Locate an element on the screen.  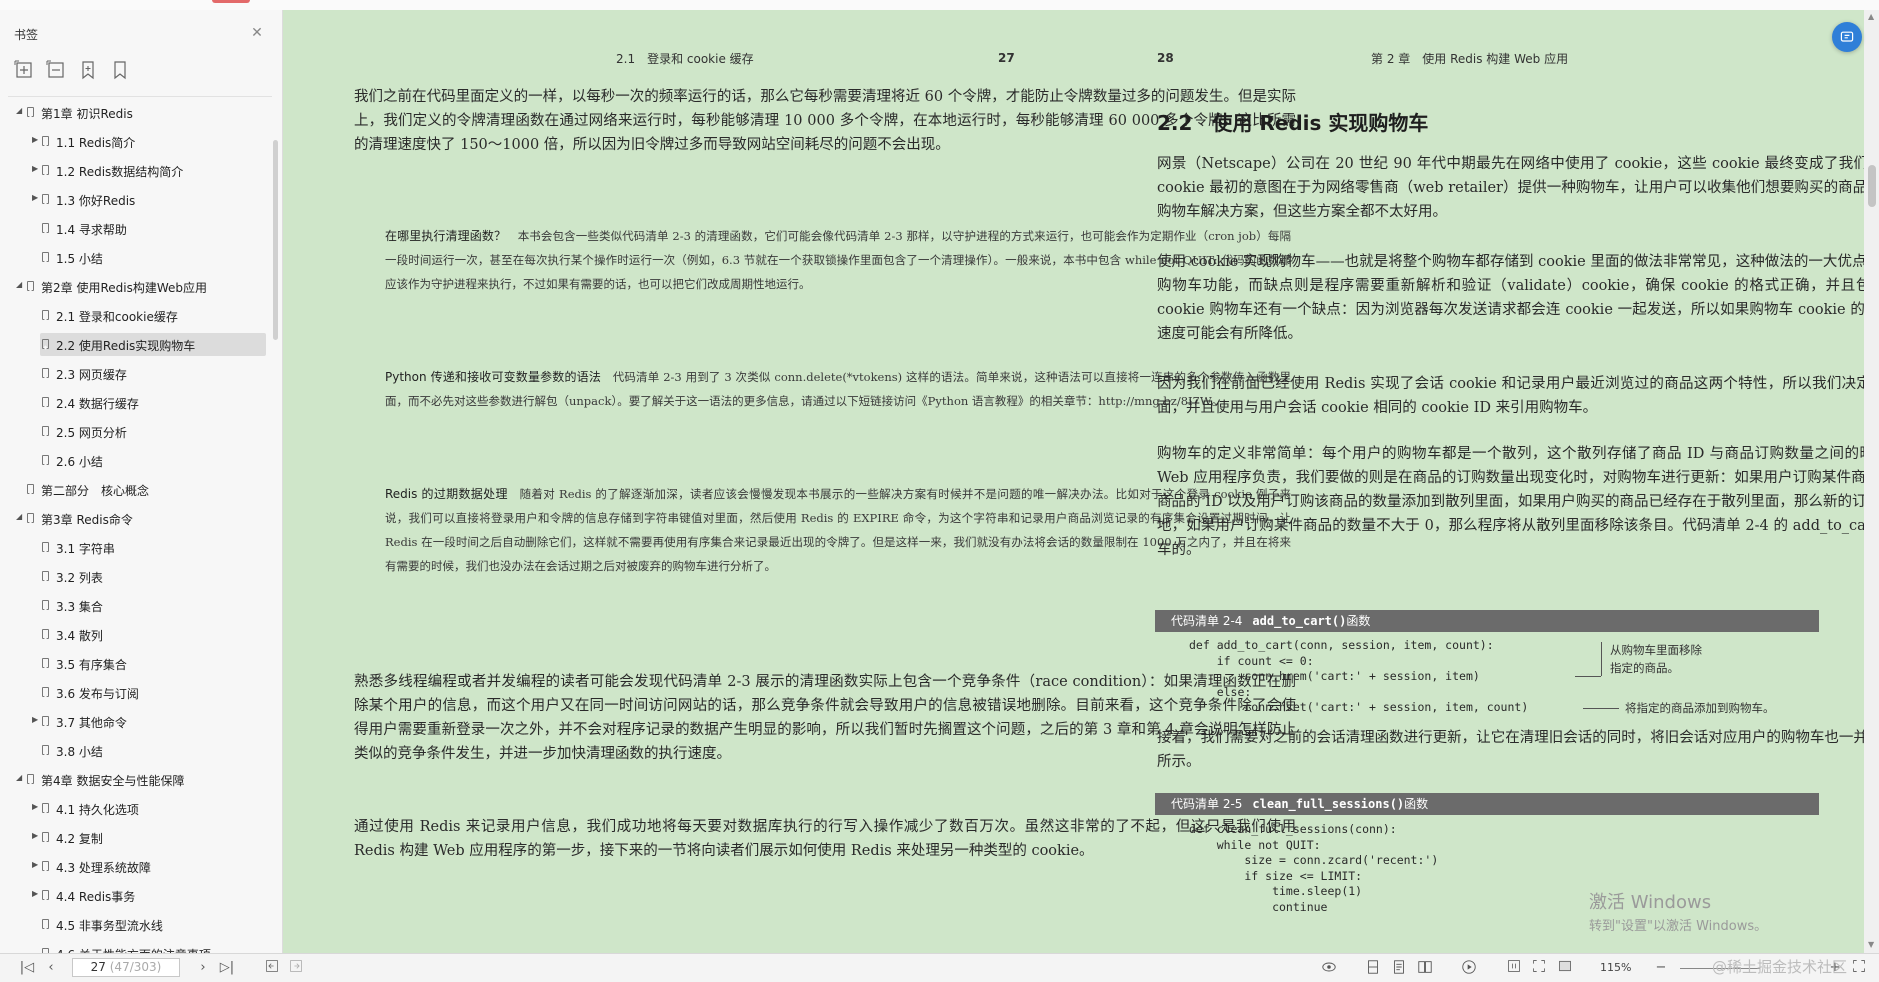
bookmark-item: 2.4 数据行缓存 is located at coordinates (135, 402).